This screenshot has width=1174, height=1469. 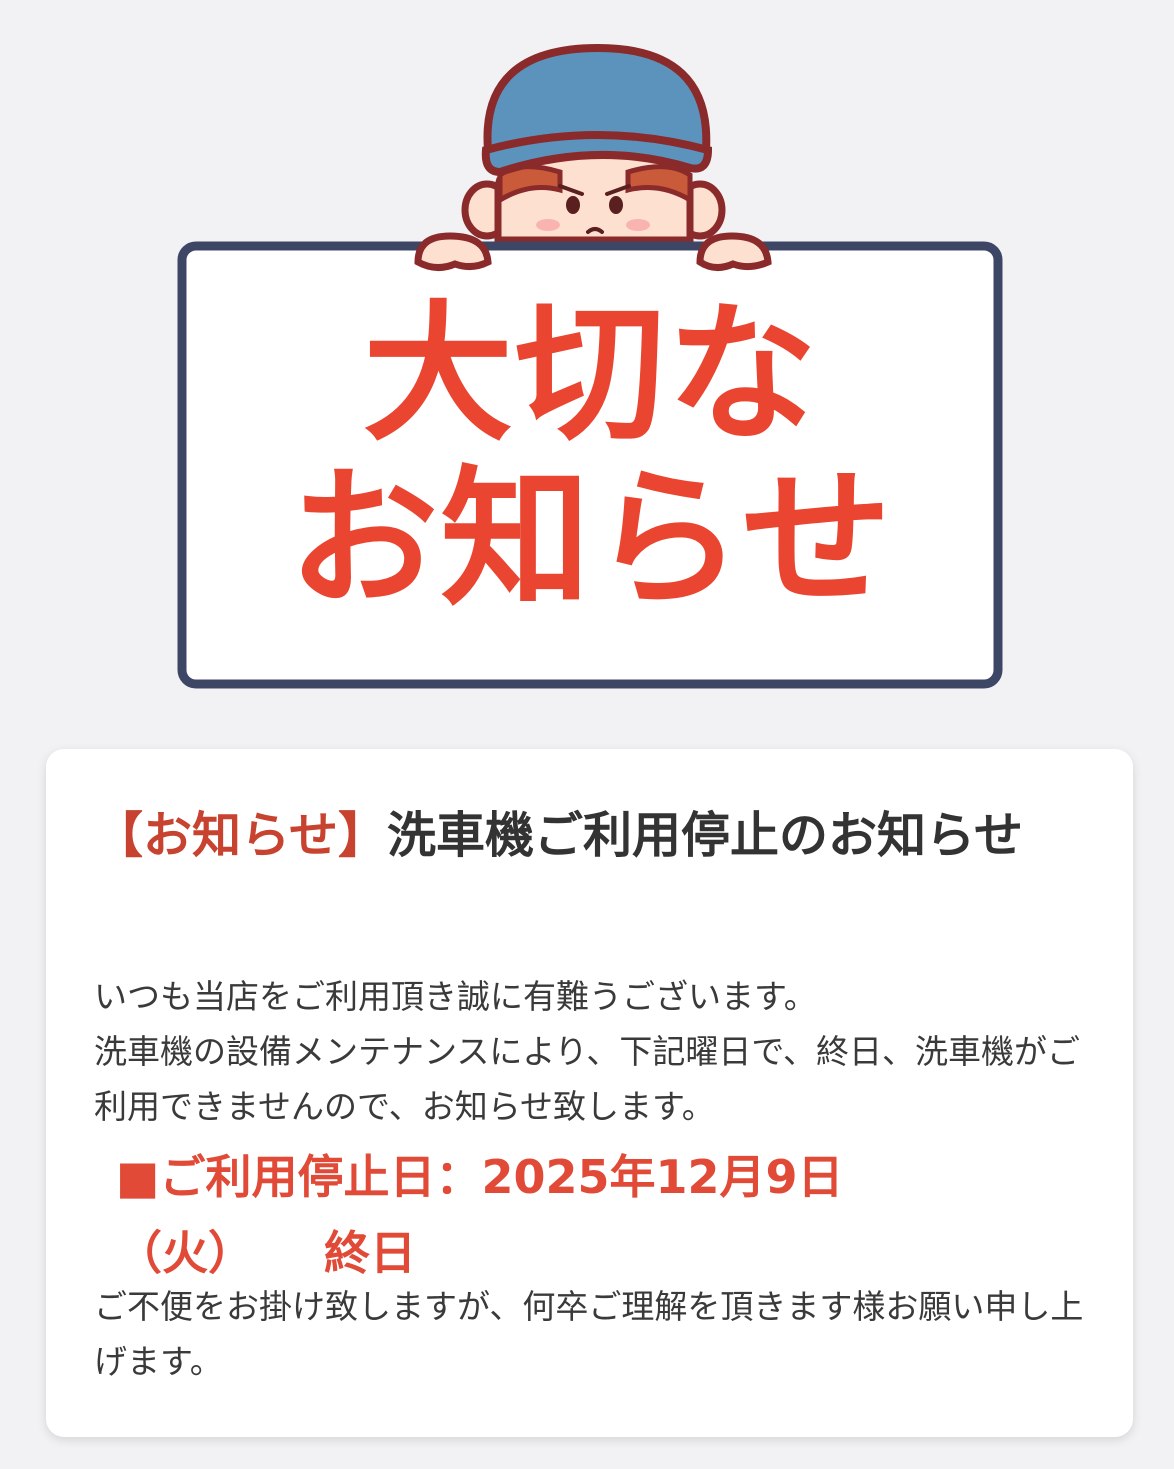 What do you see at coordinates (185, 1253) in the screenshot?
I see `stop-weekday: （火）` at bounding box center [185, 1253].